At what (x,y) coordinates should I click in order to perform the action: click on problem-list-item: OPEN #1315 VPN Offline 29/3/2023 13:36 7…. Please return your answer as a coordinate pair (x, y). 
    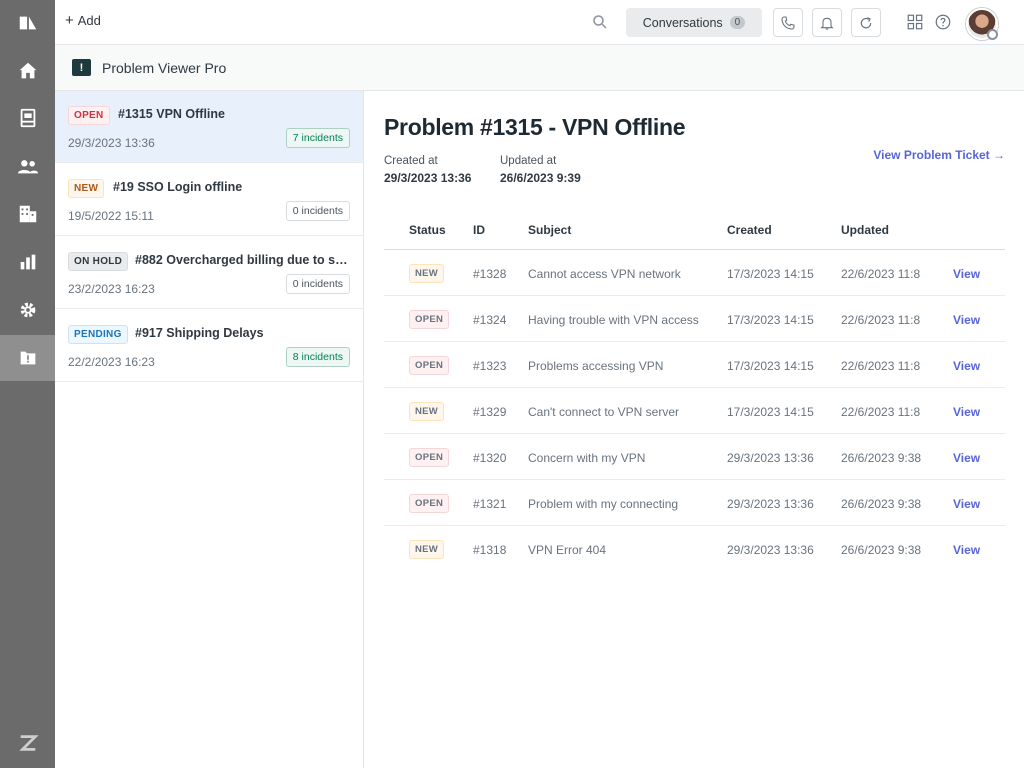
    Looking at the image, I should click on (209, 127).